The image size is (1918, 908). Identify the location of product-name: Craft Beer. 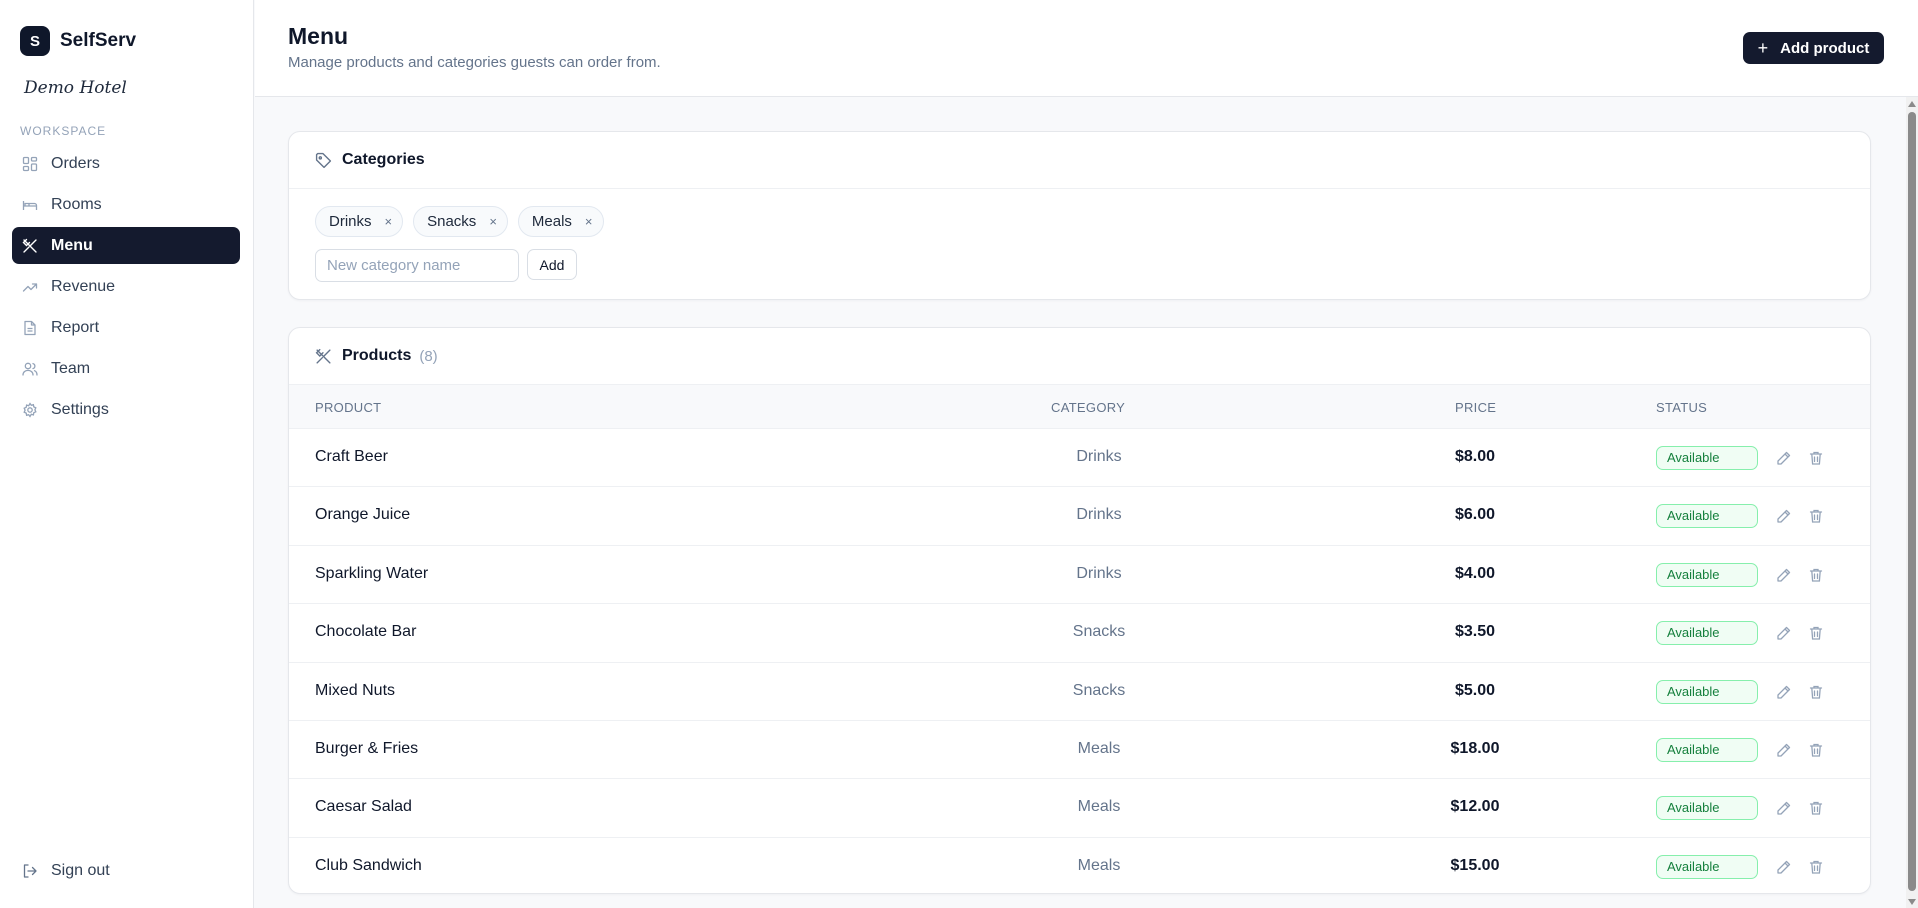
(351, 456).